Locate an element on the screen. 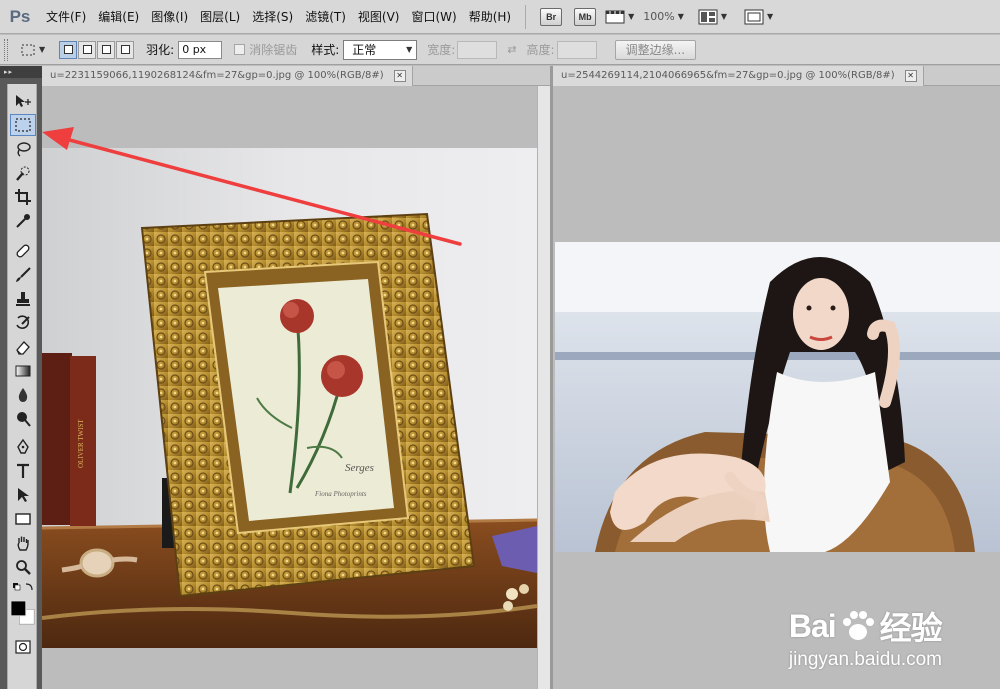 Image resolution: width=1000 pixels, height=689 pixels. antialias-checkbox: 消除锯齿 is located at coordinates (265, 49).